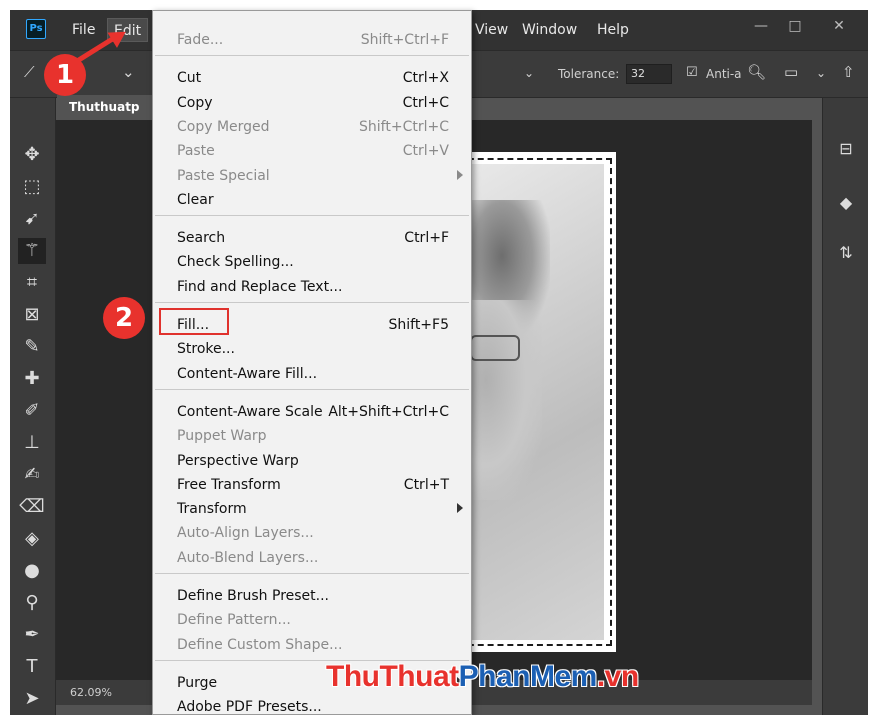  What do you see at coordinates (197, 682) in the screenshot?
I see `menu-item-label: Purge` at bounding box center [197, 682].